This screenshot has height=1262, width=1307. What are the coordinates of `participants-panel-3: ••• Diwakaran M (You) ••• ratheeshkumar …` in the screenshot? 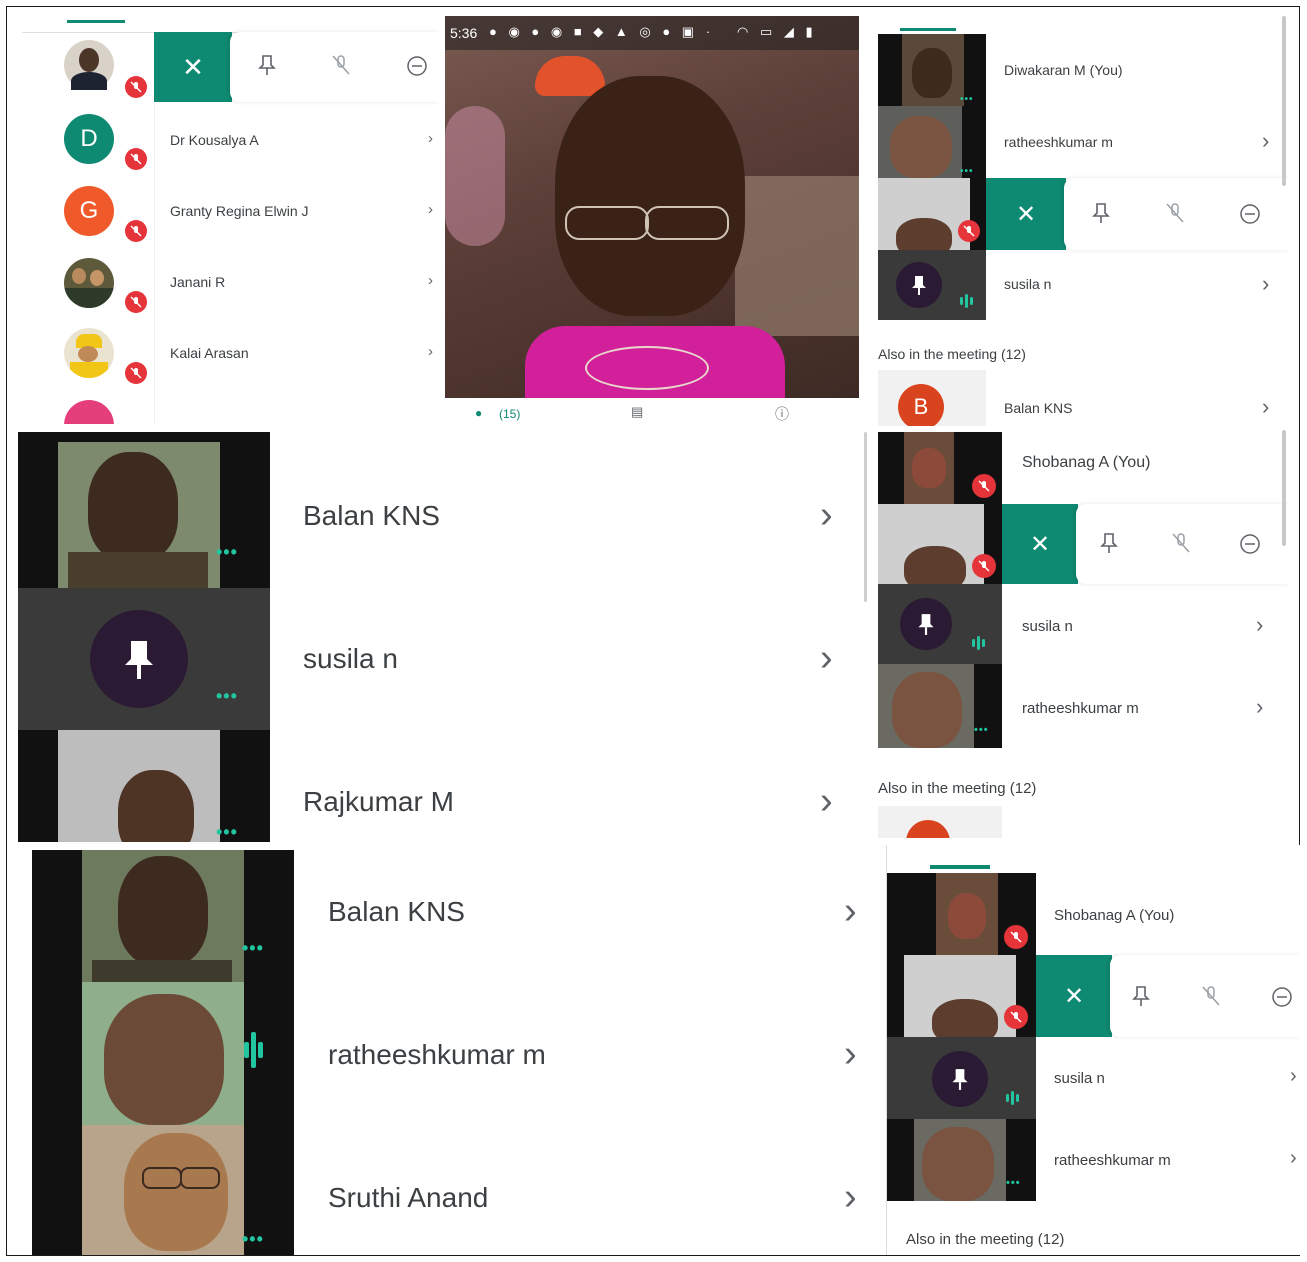 It's located at (1084, 221).